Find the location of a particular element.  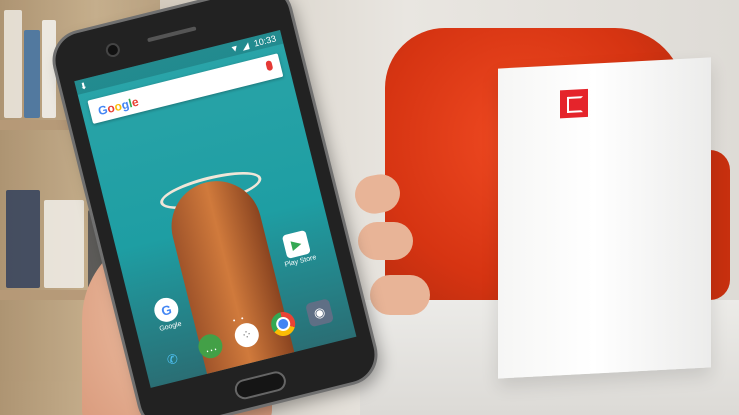

phone-icon: ✆ is located at coordinates (172, 359).